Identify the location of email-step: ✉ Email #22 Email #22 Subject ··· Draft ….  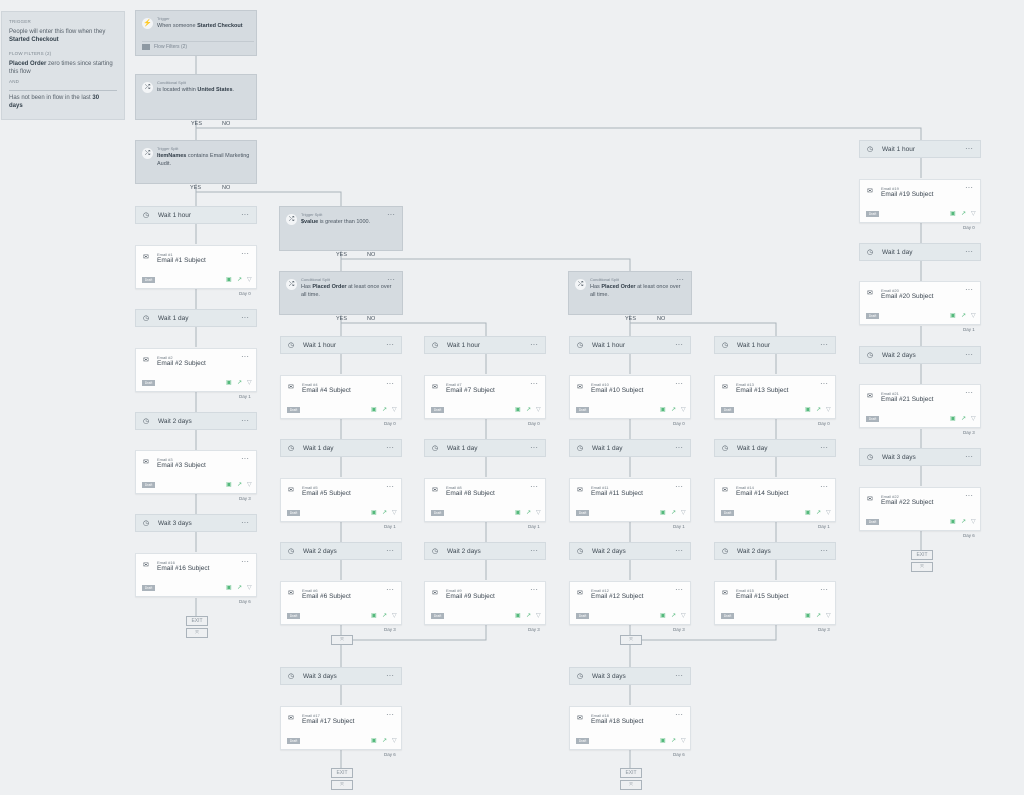
(920, 509).